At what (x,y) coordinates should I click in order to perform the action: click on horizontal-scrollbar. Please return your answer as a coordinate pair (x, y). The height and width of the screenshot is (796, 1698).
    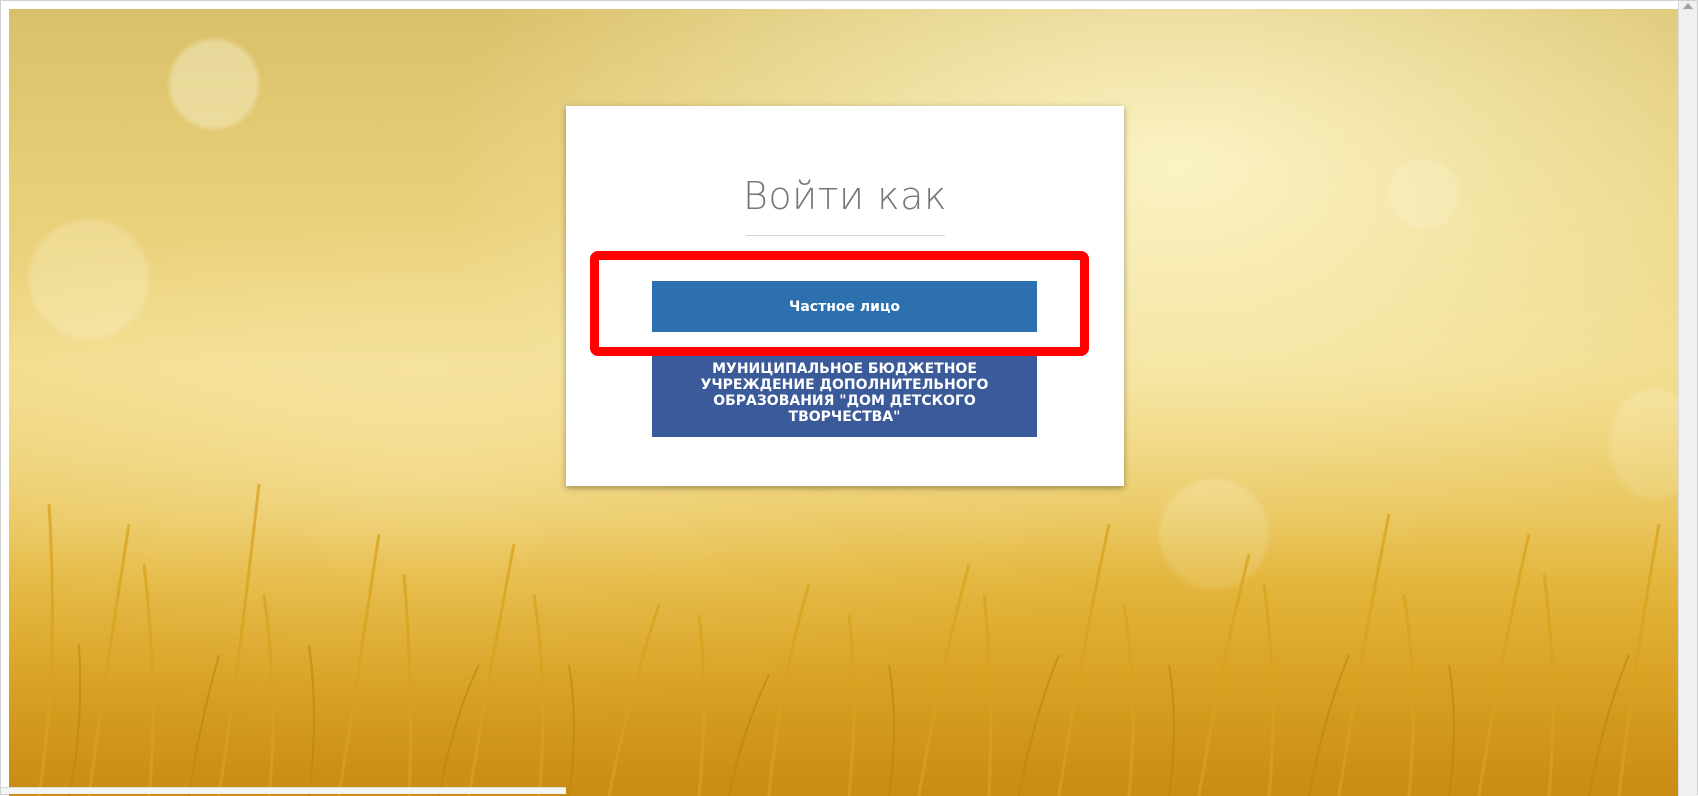
    Looking at the image, I should click on (283, 790).